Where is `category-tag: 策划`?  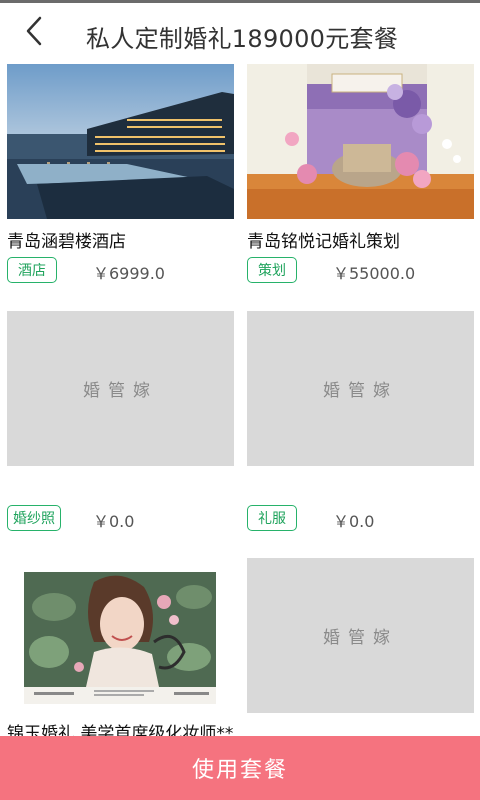
category-tag: 策划 is located at coordinates (272, 270).